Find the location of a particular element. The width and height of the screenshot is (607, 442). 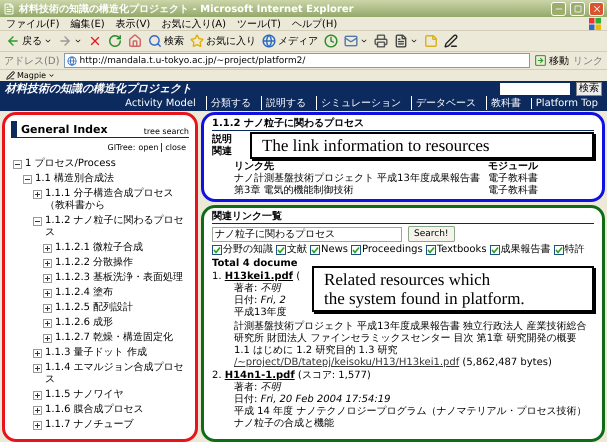

refresh-button is located at coordinates (115, 41).